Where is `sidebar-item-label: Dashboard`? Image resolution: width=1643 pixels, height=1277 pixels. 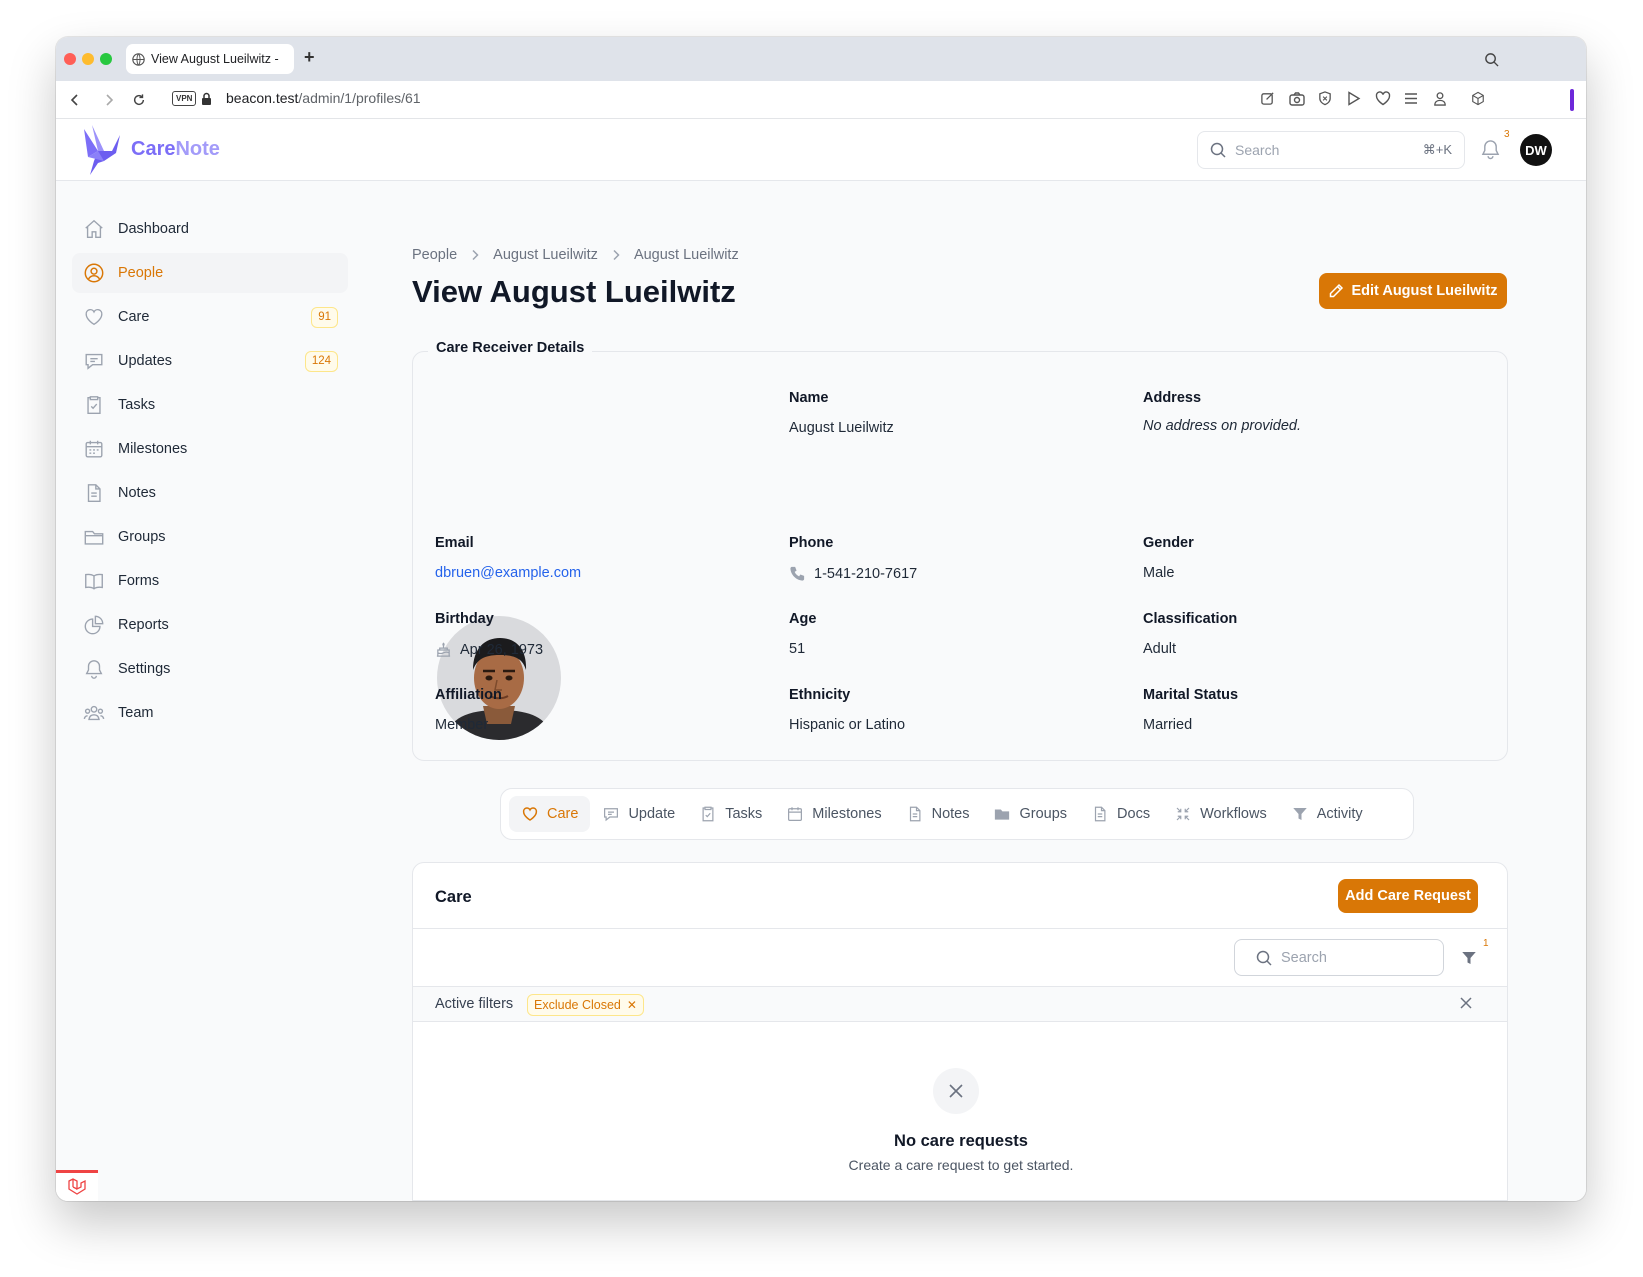
sidebar-item-label: Dashboard is located at coordinates (153, 229).